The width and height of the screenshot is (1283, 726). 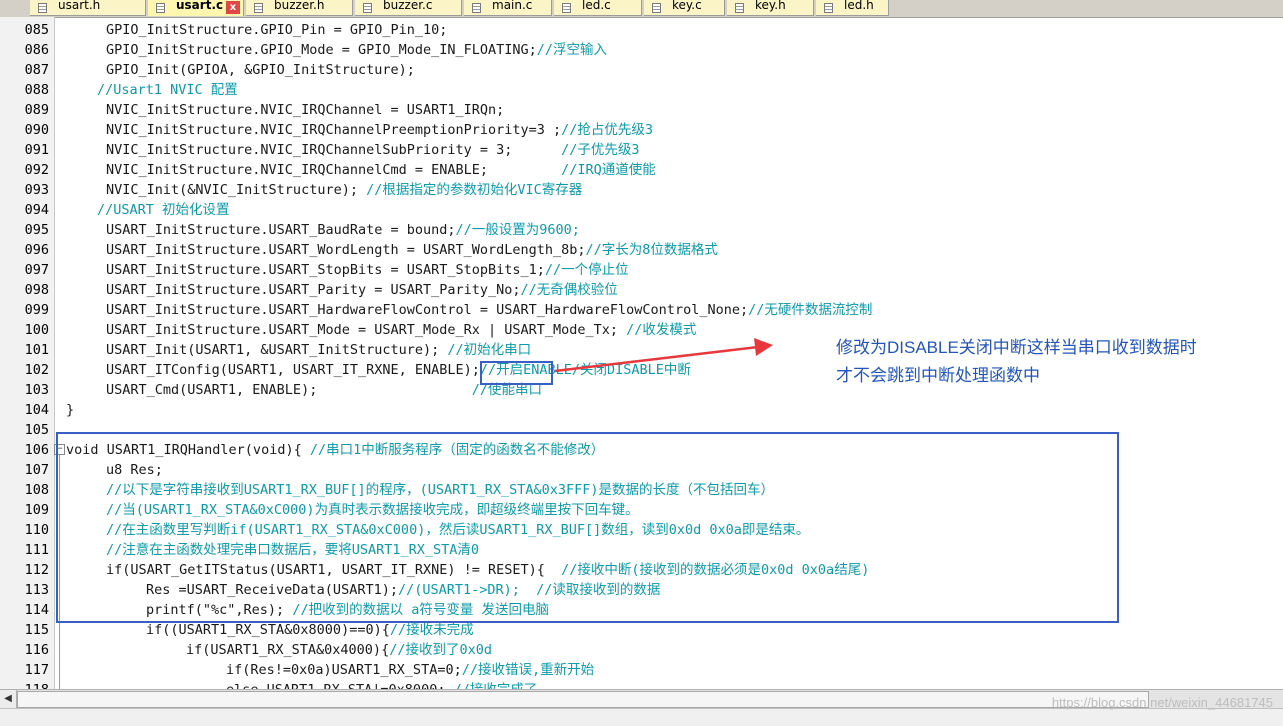 I want to click on code-comment: //收发模式, so click(x=661, y=330).